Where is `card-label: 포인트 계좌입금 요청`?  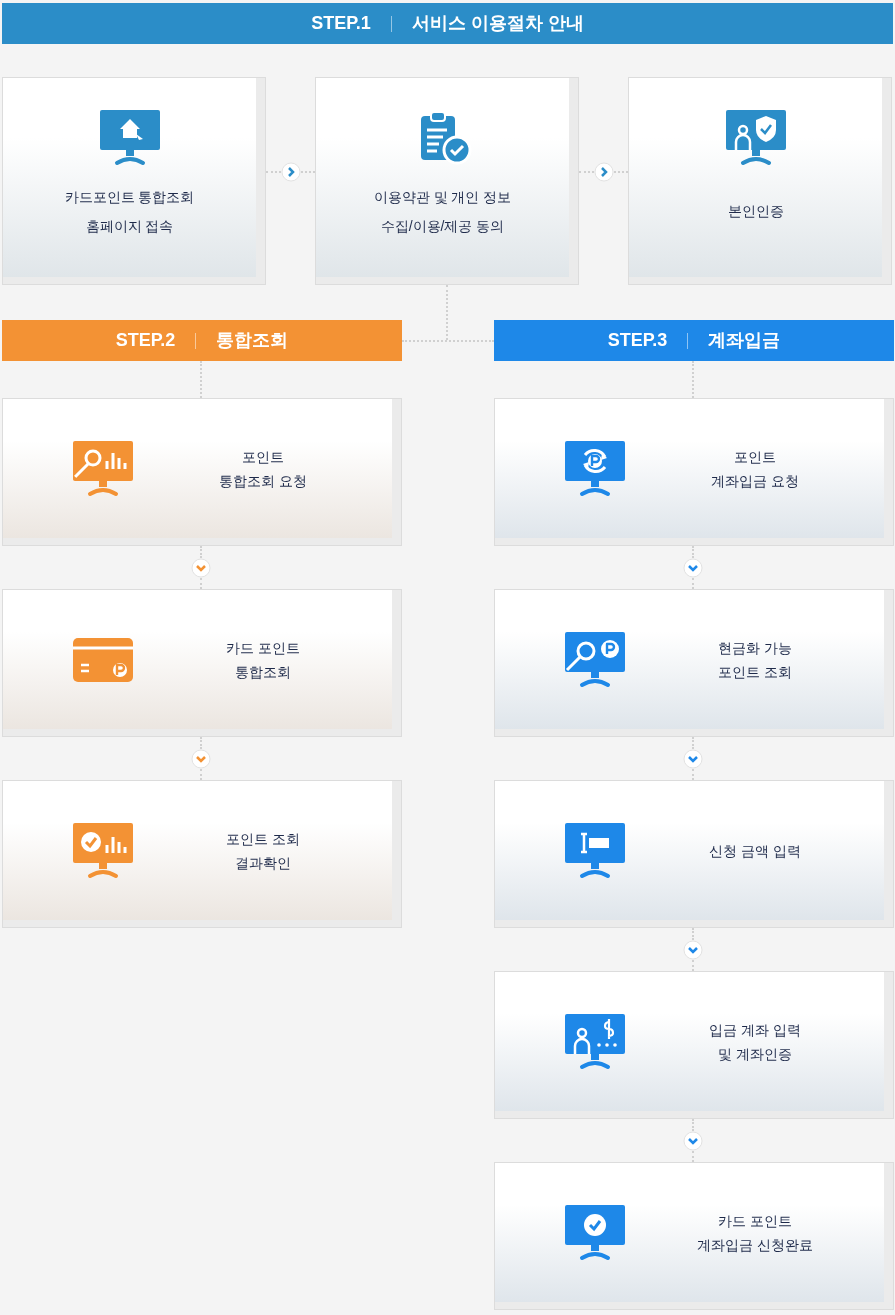
card-label: 포인트 계좌입금 요청 is located at coordinates (755, 469).